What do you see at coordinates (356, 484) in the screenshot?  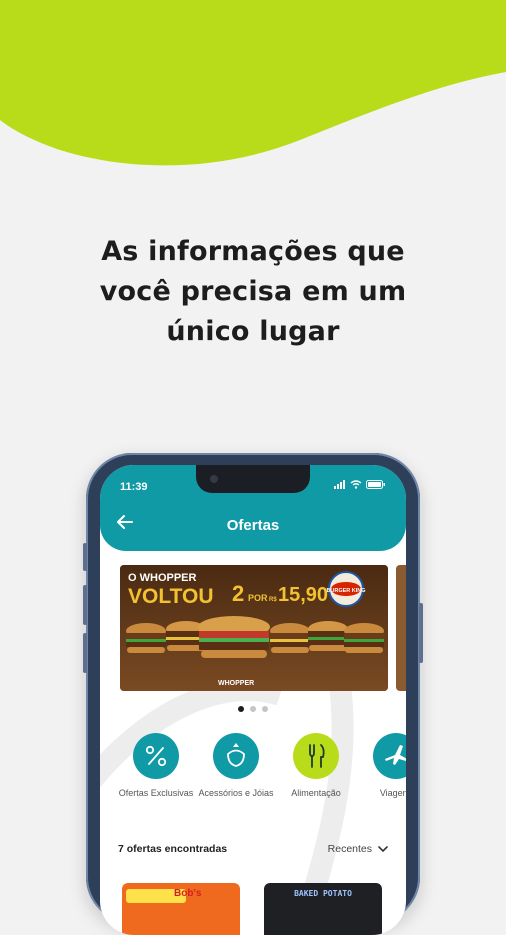 I see `wifi-icon` at bounding box center [356, 484].